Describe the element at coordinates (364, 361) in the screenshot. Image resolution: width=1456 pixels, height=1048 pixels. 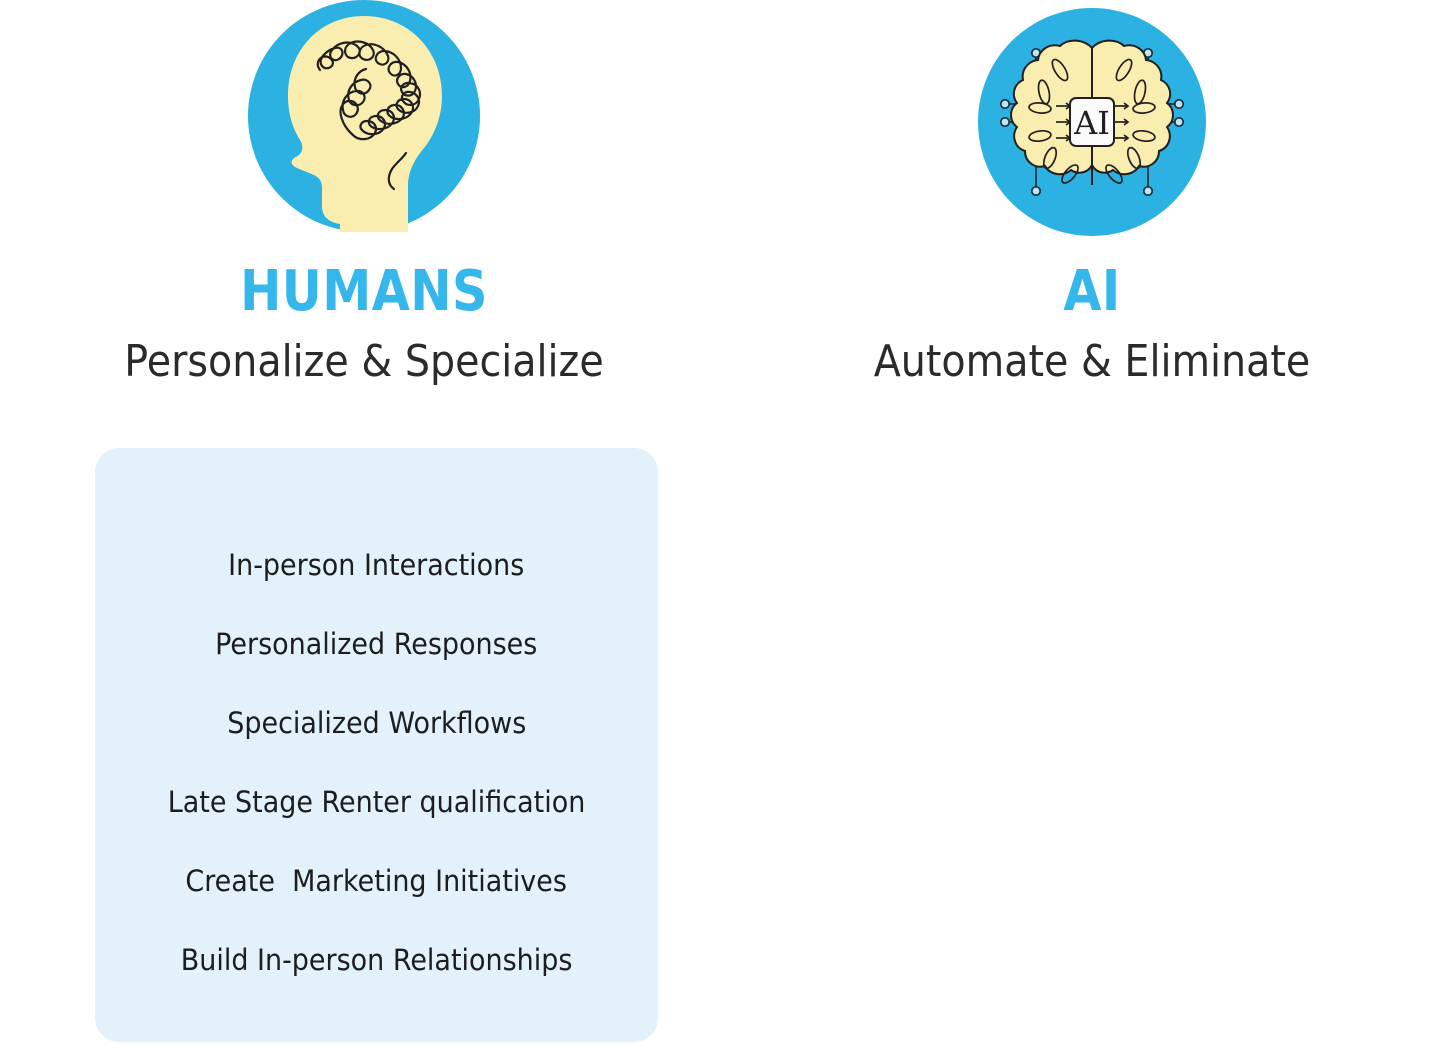
I see `subtitle-humans: Personalize & Specialize` at that location.